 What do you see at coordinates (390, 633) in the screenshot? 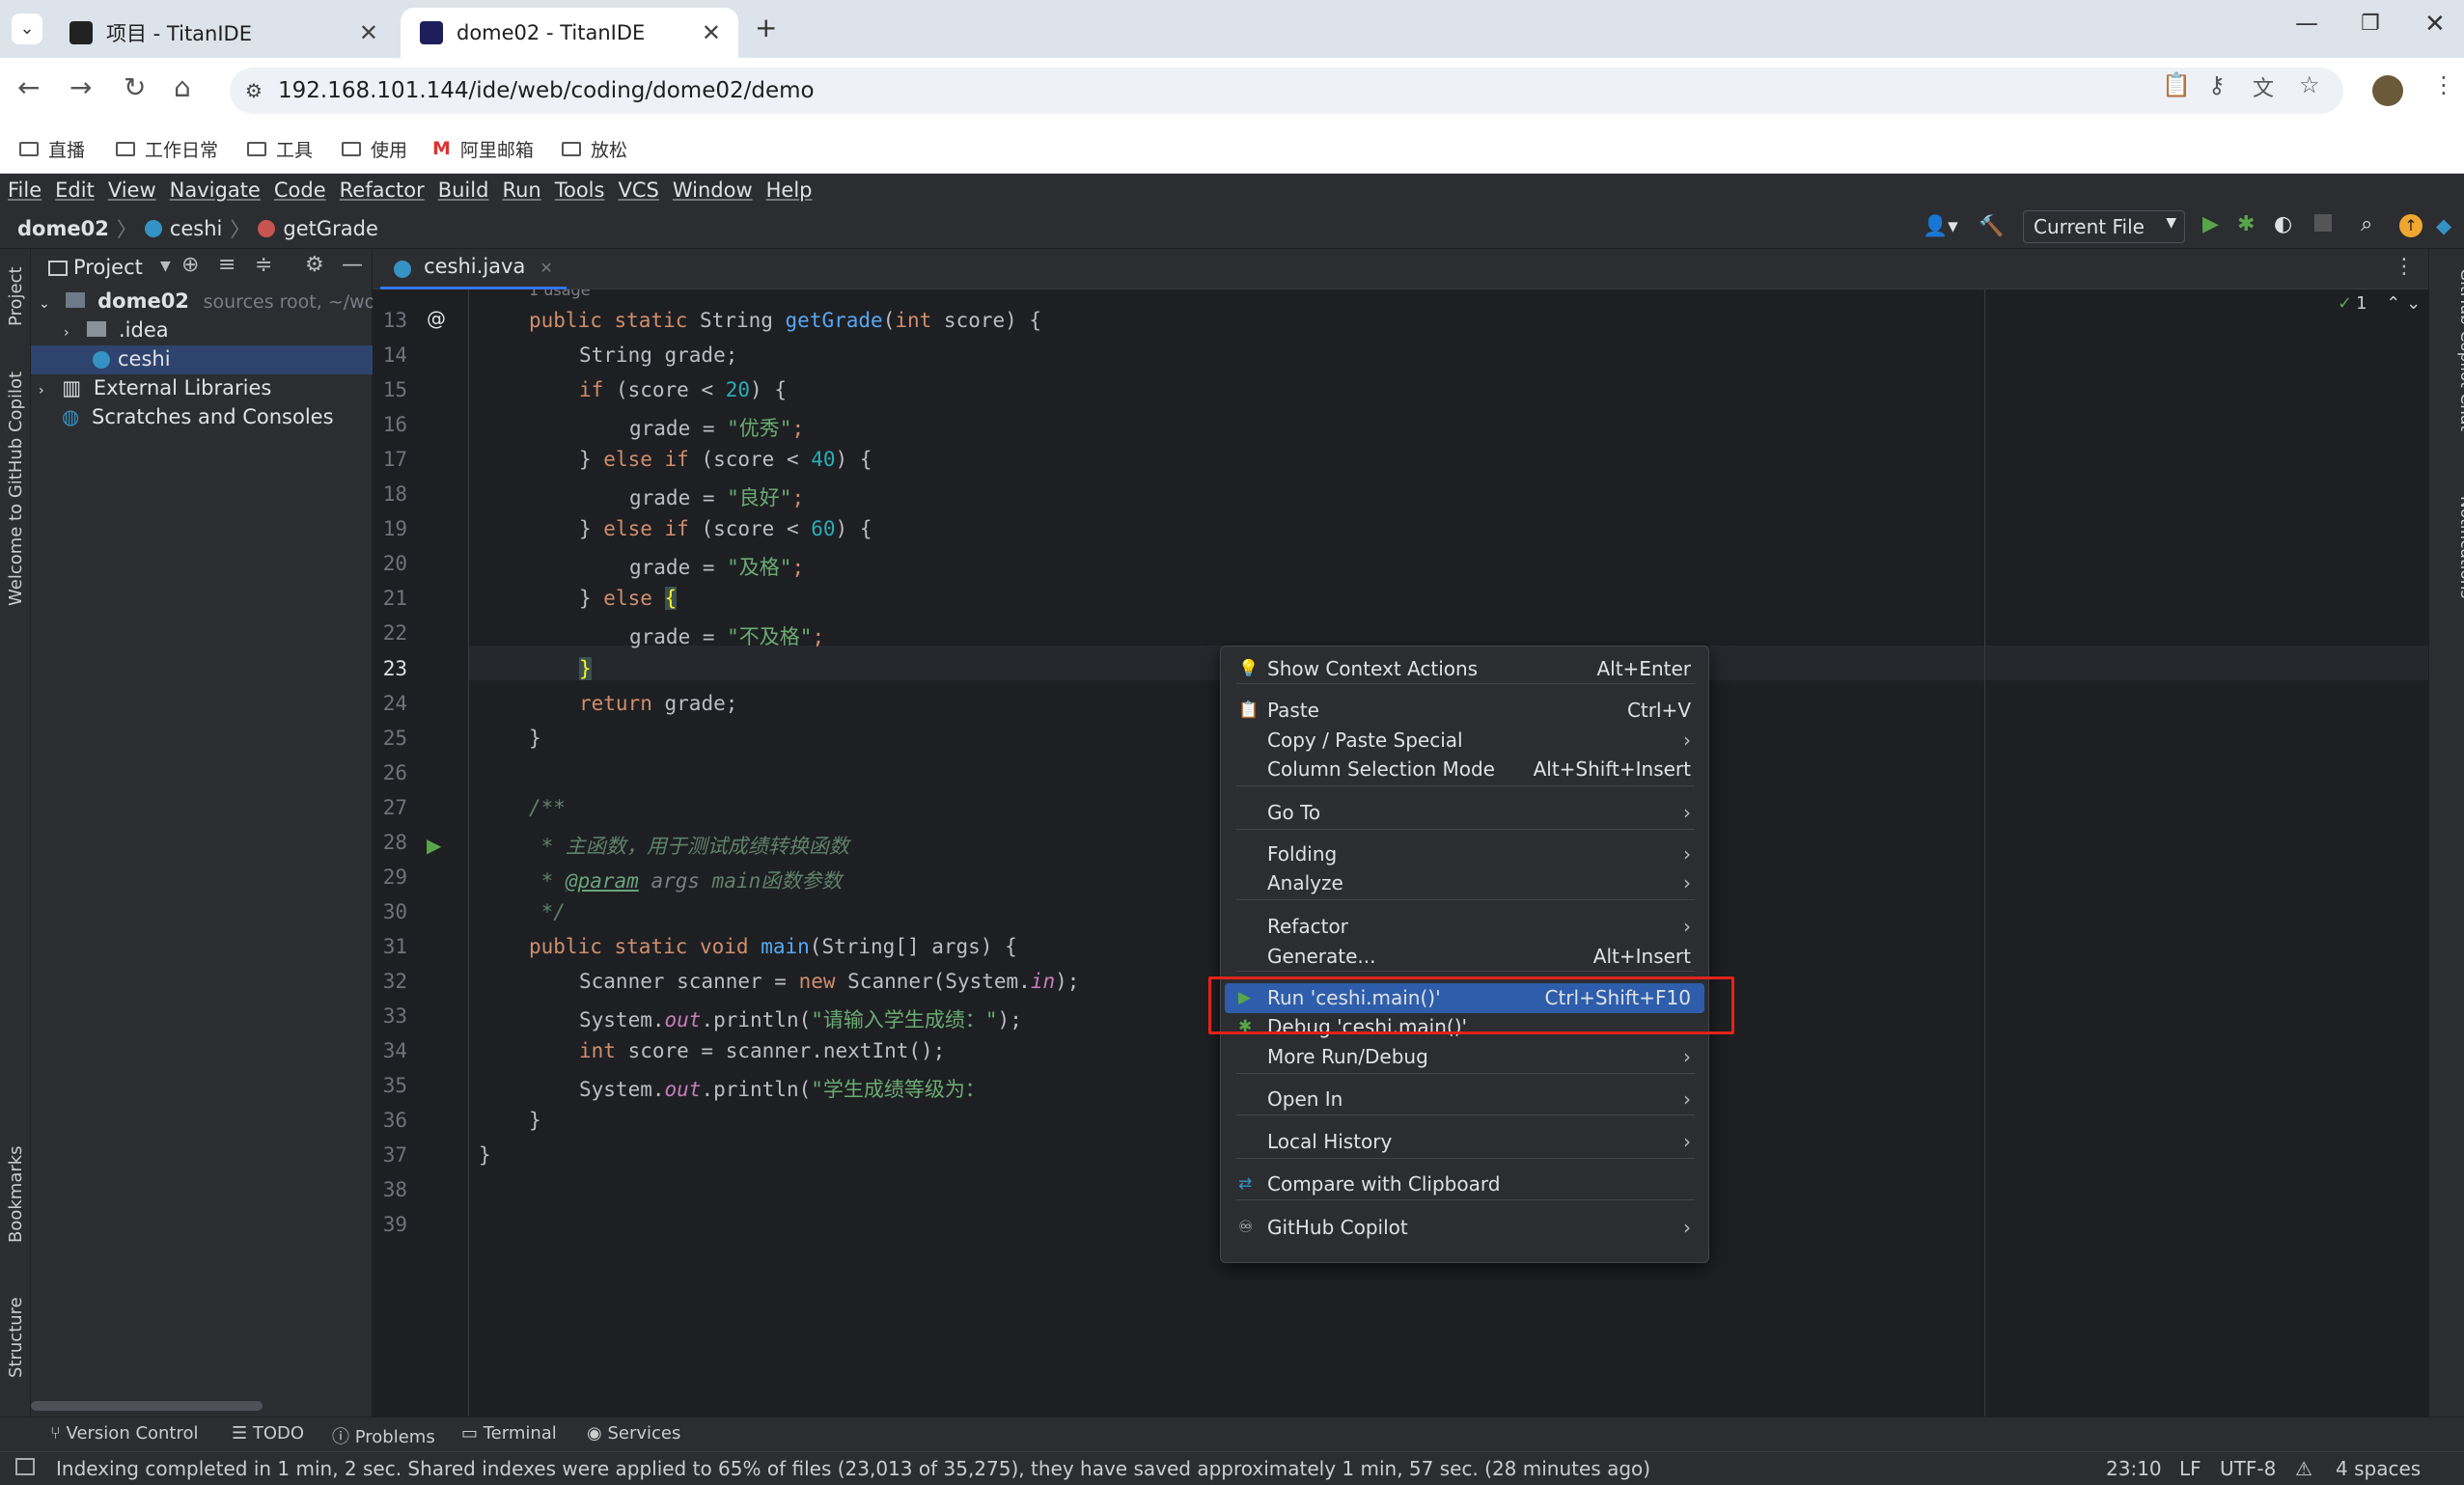
I see `line-number: 22` at bounding box center [390, 633].